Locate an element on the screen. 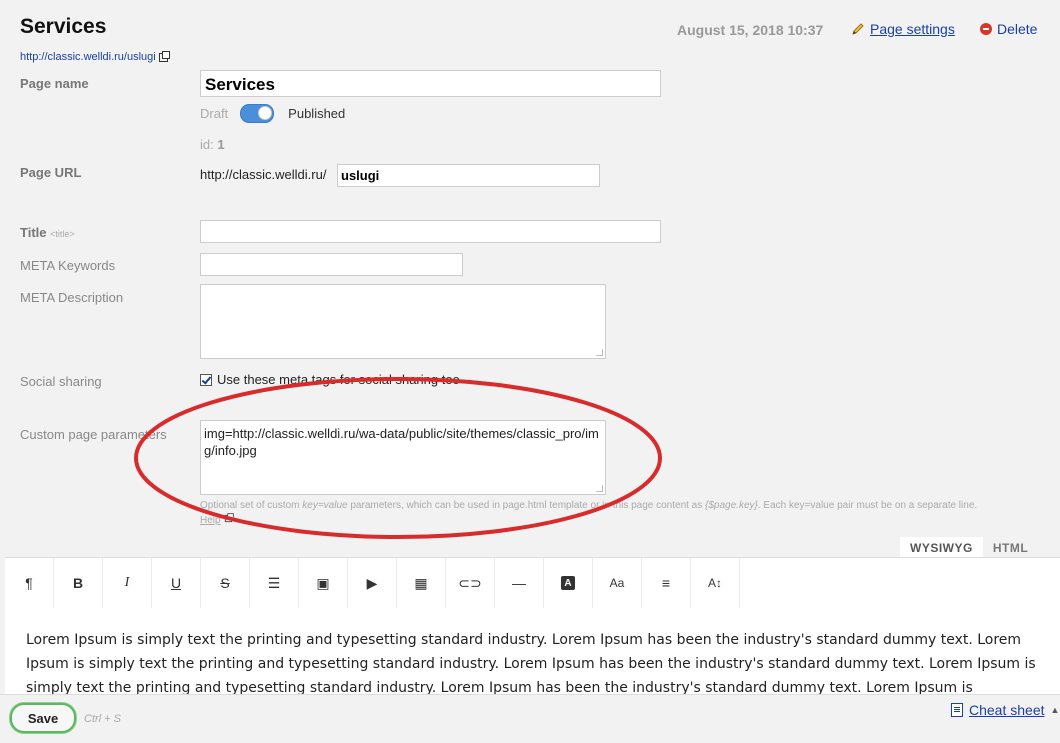 The image size is (1060, 743). delete-link: Delete is located at coordinates (1008, 29).